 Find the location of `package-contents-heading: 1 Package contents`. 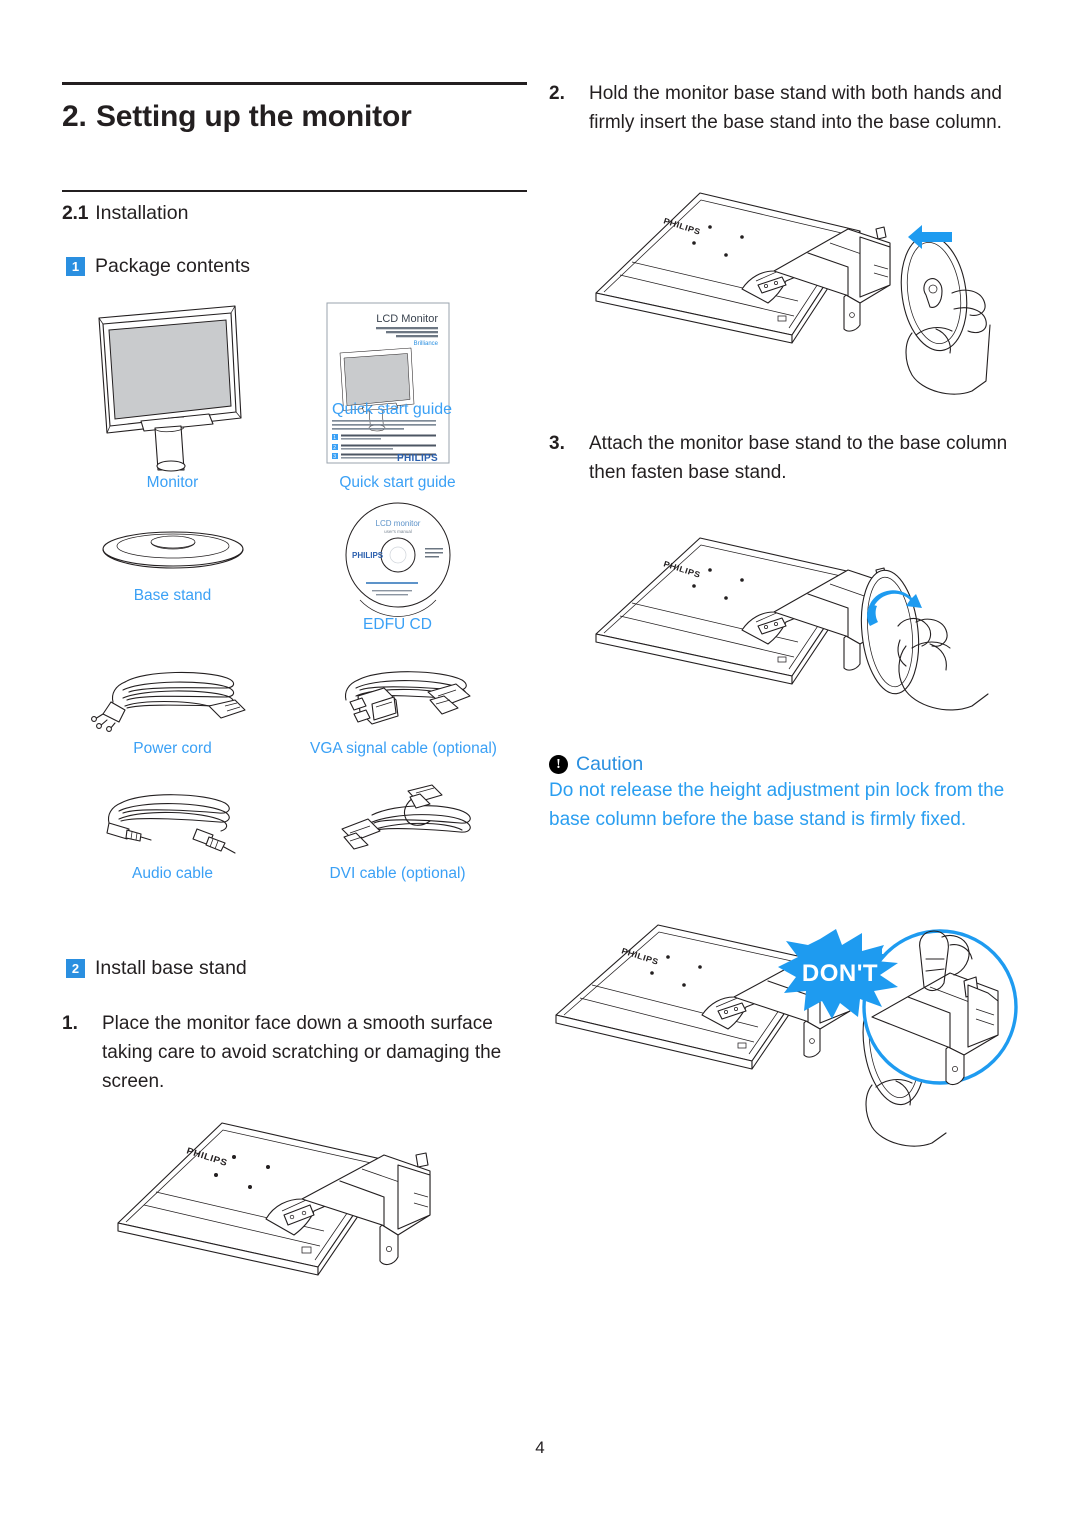

package-contents-heading: 1 Package contents is located at coordinates (158, 266).